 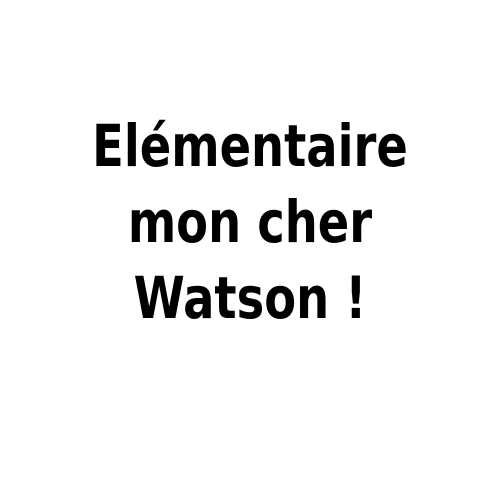 What do you see at coordinates (250, 298) in the screenshot?
I see `quote-line-3: Watson !` at bounding box center [250, 298].